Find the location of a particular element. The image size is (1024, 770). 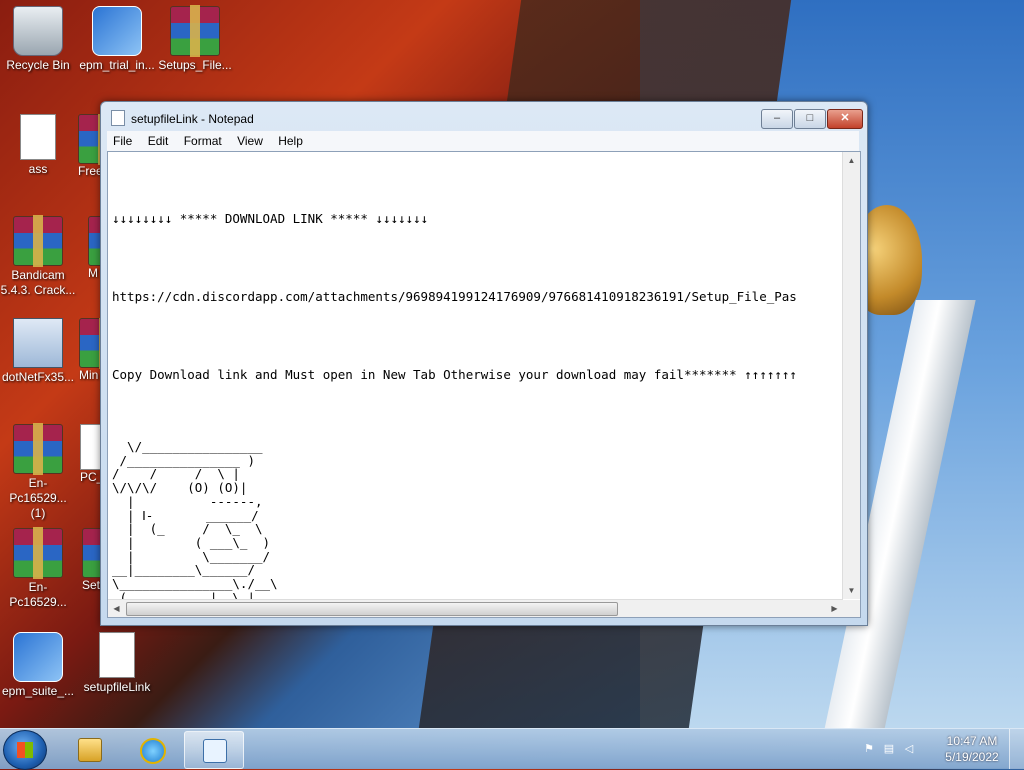

scroll-left-icon: ◀ is located at coordinates (116, 608).